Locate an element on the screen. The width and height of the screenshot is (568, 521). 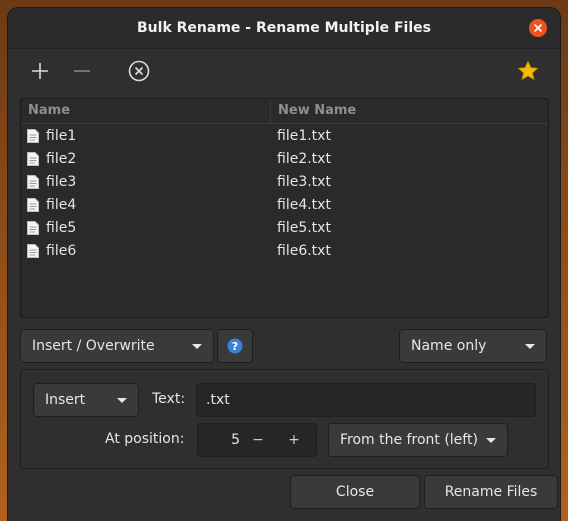
file-name: file1 is located at coordinates (61, 135).